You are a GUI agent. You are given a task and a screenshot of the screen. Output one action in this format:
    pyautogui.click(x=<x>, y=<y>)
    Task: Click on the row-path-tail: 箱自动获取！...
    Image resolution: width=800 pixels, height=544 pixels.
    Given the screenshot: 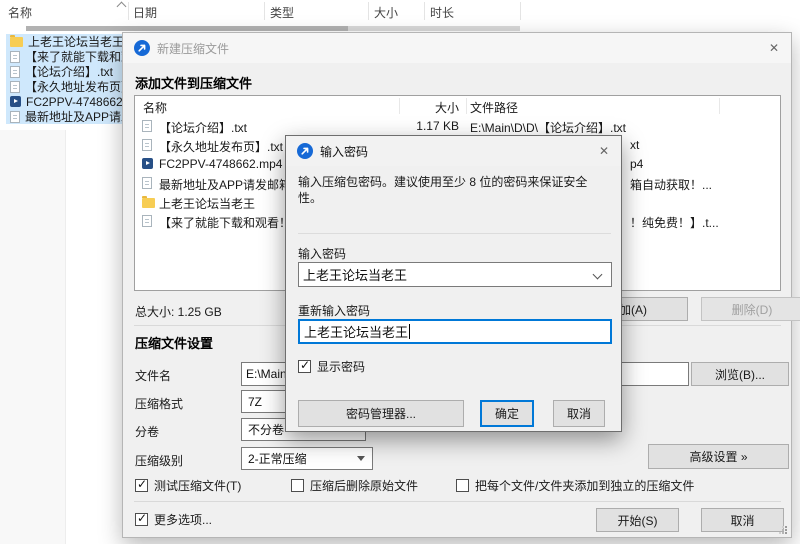 What is the action you would take?
    pyautogui.click(x=671, y=185)
    